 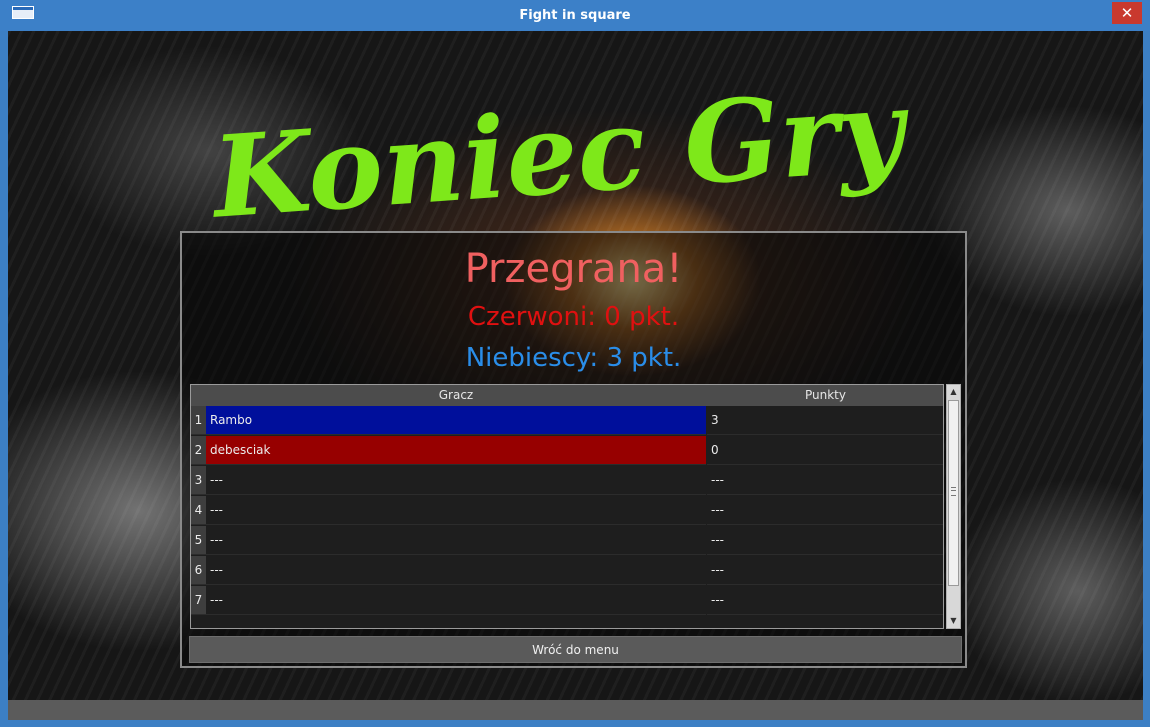 I want to click on blue-team-score: Niebiescy: 3 pkt., so click(x=573, y=358).